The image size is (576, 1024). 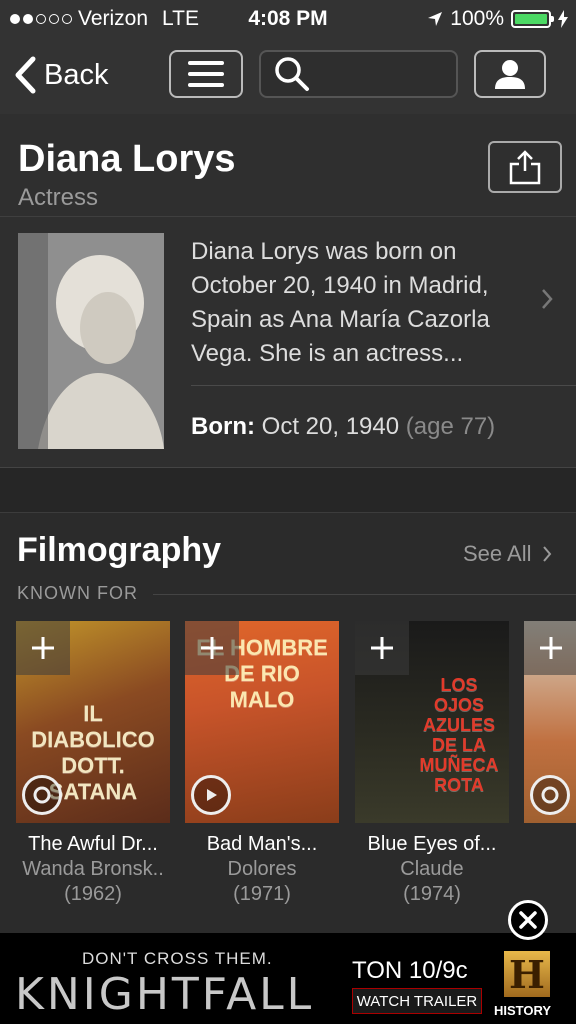 What do you see at coordinates (288, 19) in the screenshot?
I see `status-bar: Verizon LTE 4:08 PM 100%` at bounding box center [288, 19].